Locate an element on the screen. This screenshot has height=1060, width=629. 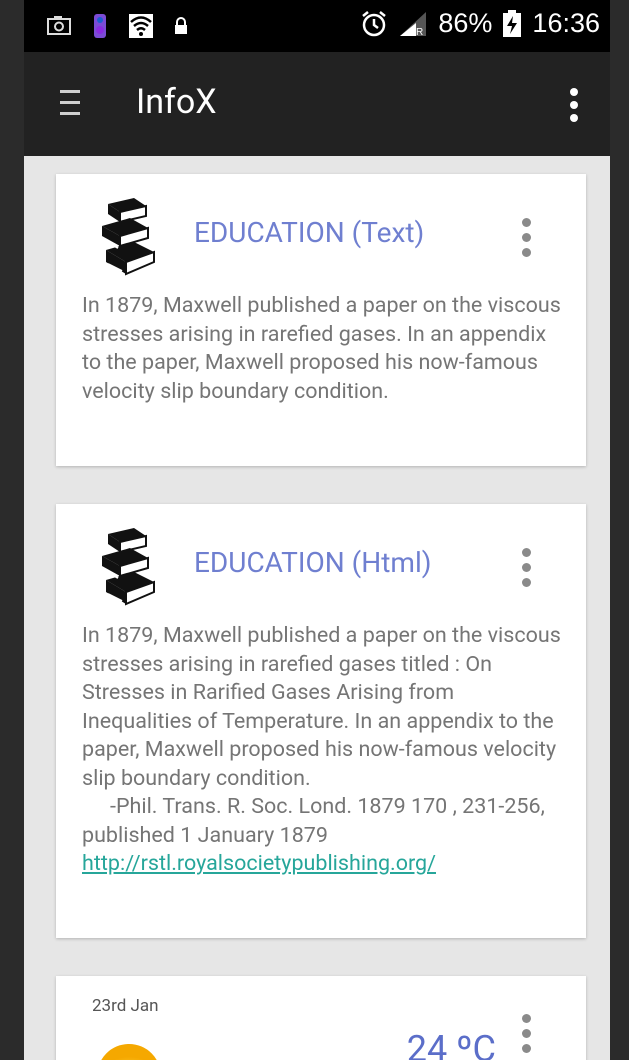
wifi-icon is located at coordinates (141, 26).